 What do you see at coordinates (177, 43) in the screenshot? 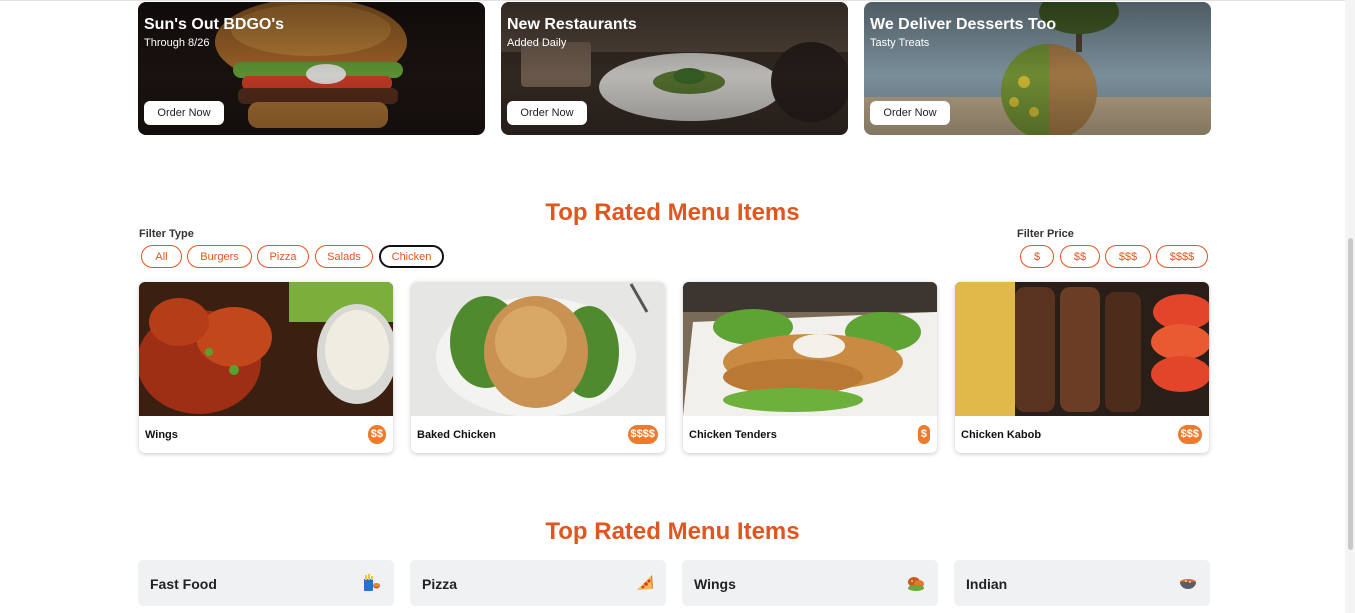
I see `promo-subtitle: Through 8/26` at bounding box center [177, 43].